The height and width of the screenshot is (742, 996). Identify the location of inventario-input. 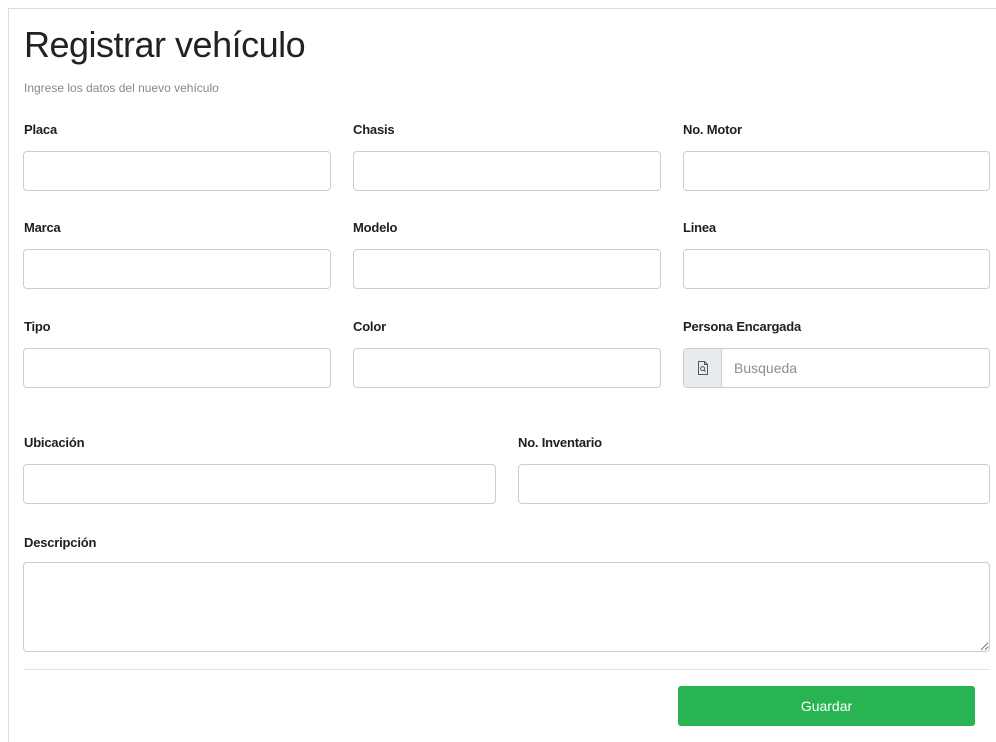
(754, 484).